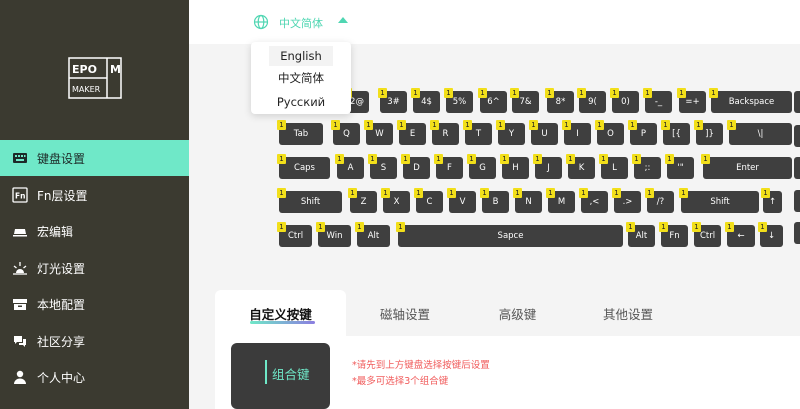 This screenshot has height=409, width=800. Describe the element at coordinates (392, 100) in the screenshot. I see `key: 1 3#` at that location.